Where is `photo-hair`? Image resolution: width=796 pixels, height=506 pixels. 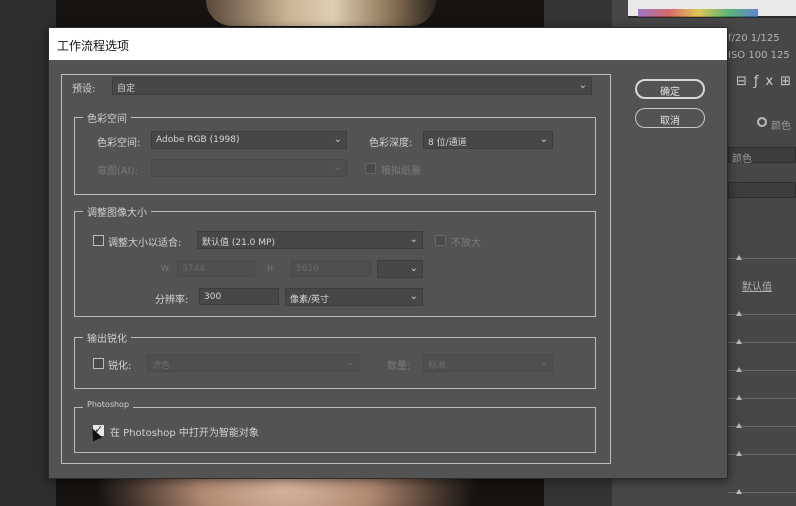
photo-hair is located at coordinates (321, 13).